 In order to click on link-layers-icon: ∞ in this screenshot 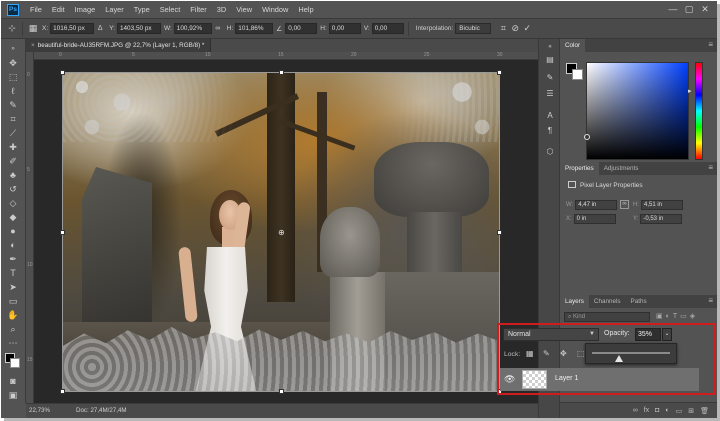, I will do `click(635, 410)`.